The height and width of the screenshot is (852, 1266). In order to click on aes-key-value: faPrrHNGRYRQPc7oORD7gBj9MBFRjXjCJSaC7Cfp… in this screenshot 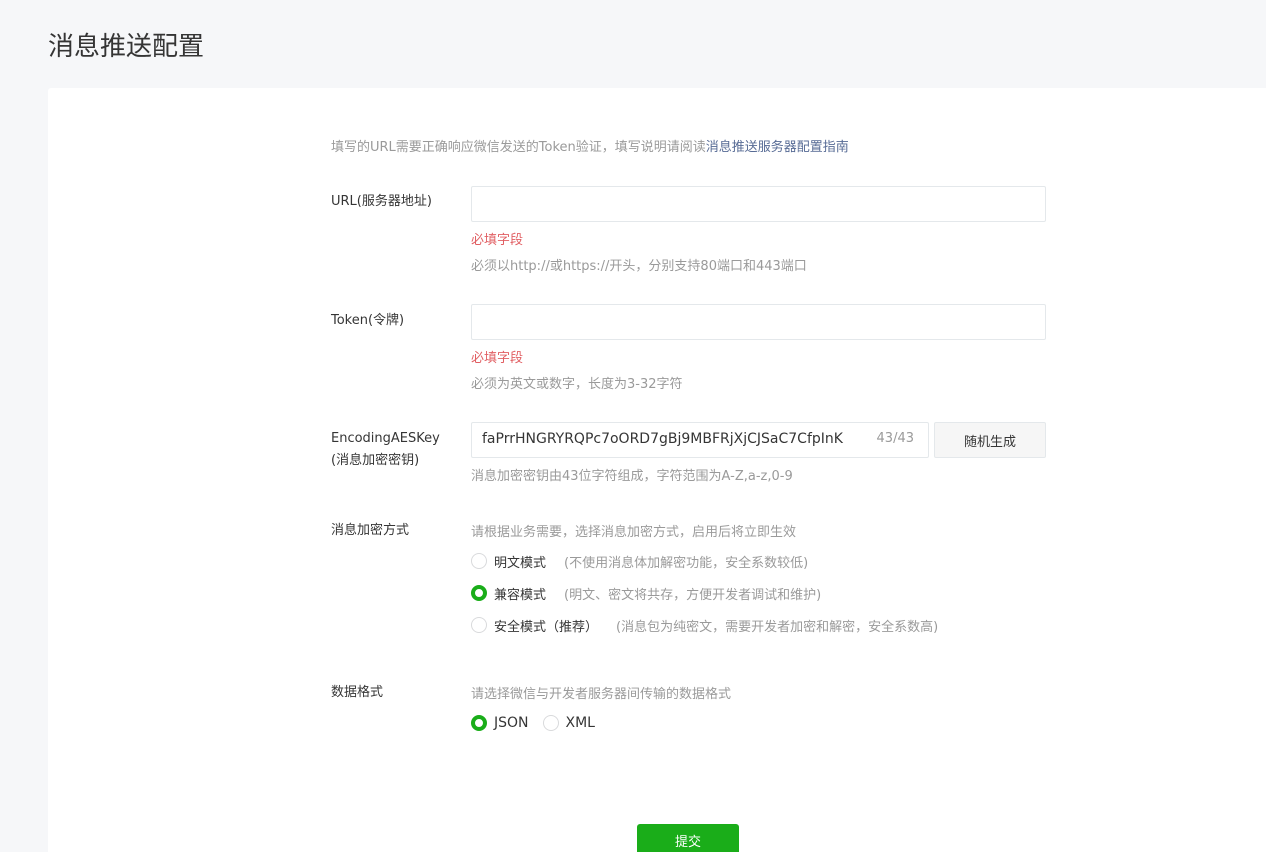, I will do `click(662, 439)`.